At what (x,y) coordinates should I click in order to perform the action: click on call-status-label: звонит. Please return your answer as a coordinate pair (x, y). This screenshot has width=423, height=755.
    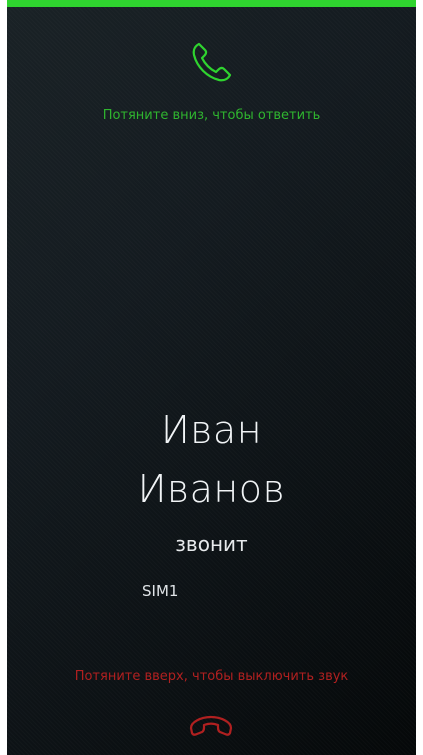
    Looking at the image, I should click on (211, 544).